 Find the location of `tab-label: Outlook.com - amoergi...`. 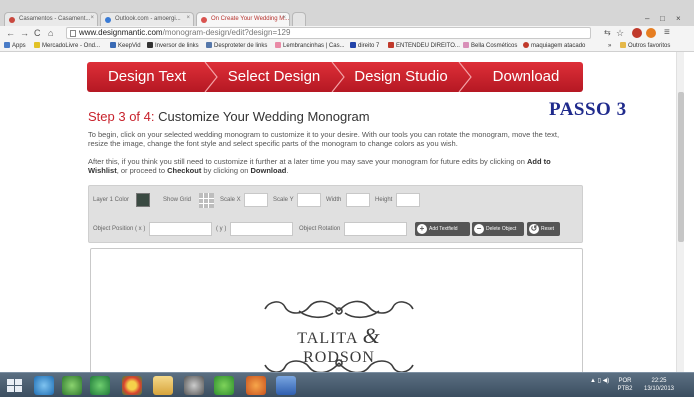

tab-label: Outlook.com - amoergi... is located at coordinates (148, 19).